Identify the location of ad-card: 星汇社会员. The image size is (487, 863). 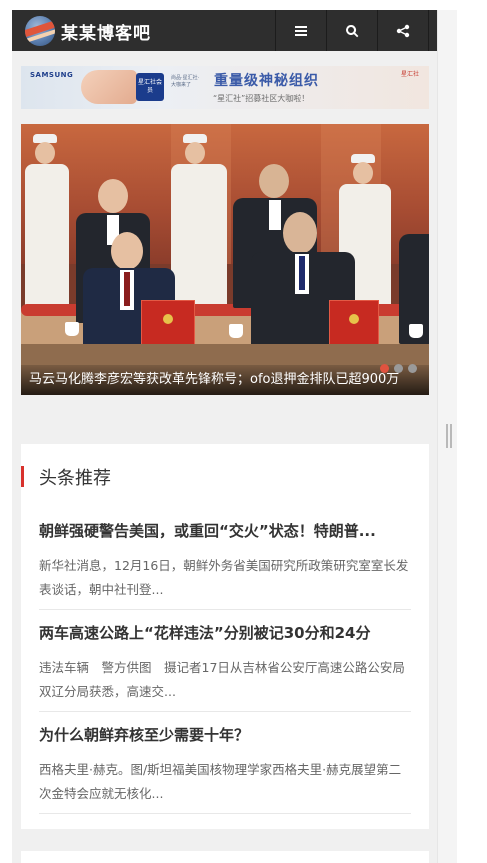
(150, 87).